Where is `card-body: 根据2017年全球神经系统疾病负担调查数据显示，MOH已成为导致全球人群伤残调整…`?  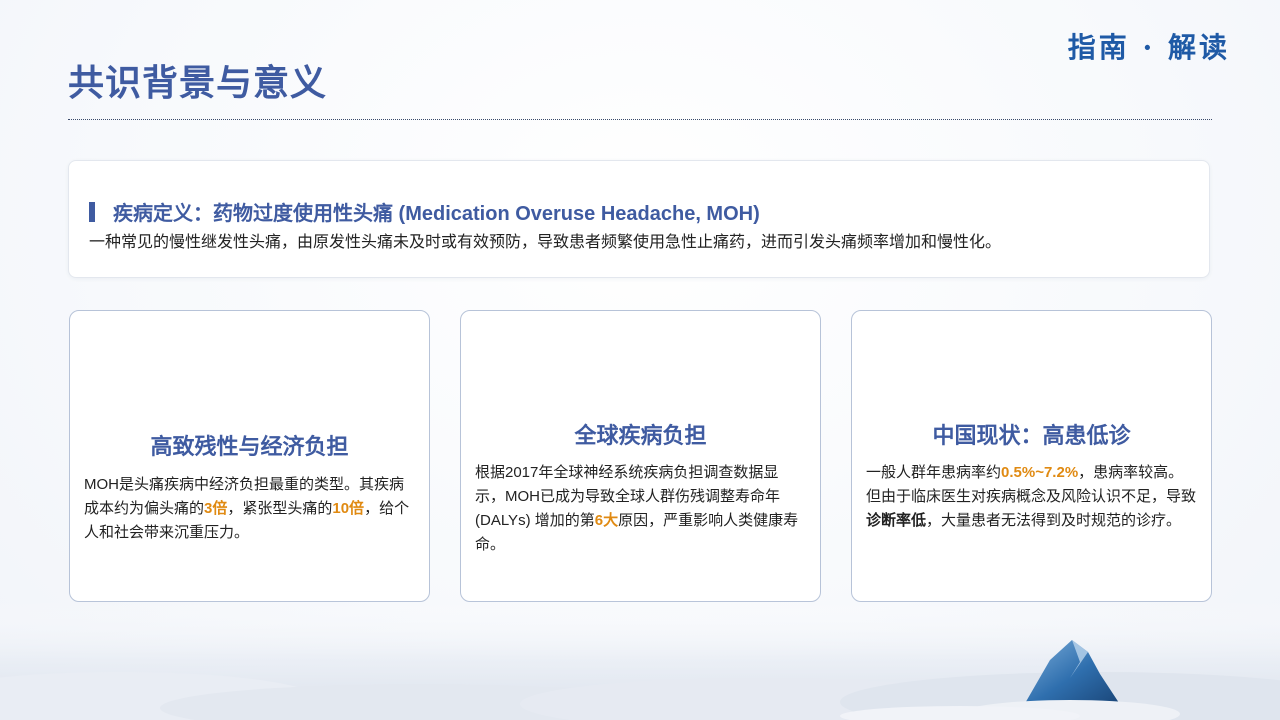 card-body: 根据2017年全球神经系统疾病负担调查数据显示，MOH已成为导致全球人群伤残调整… is located at coordinates (640, 509).